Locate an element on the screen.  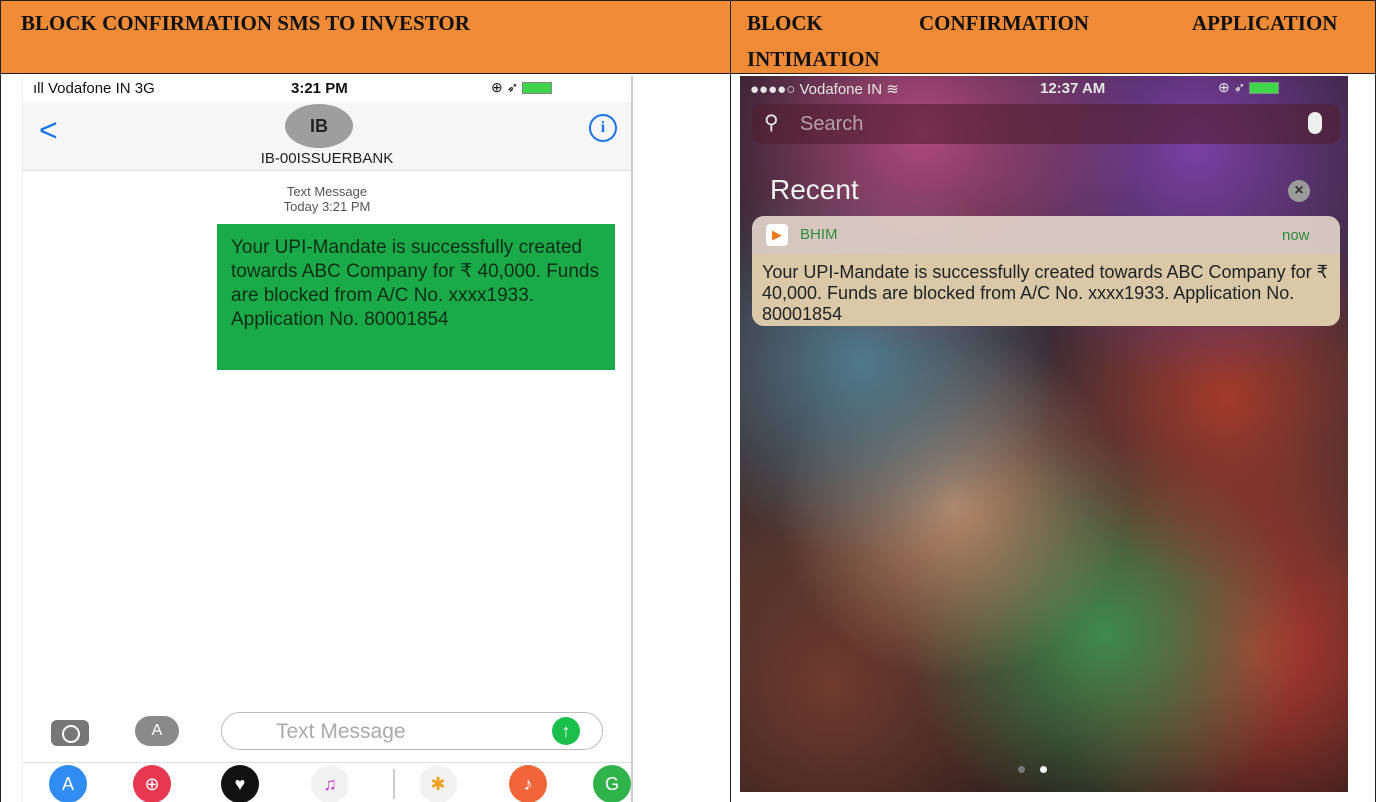
recent-heading: Recent is located at coordinates (814, 189).